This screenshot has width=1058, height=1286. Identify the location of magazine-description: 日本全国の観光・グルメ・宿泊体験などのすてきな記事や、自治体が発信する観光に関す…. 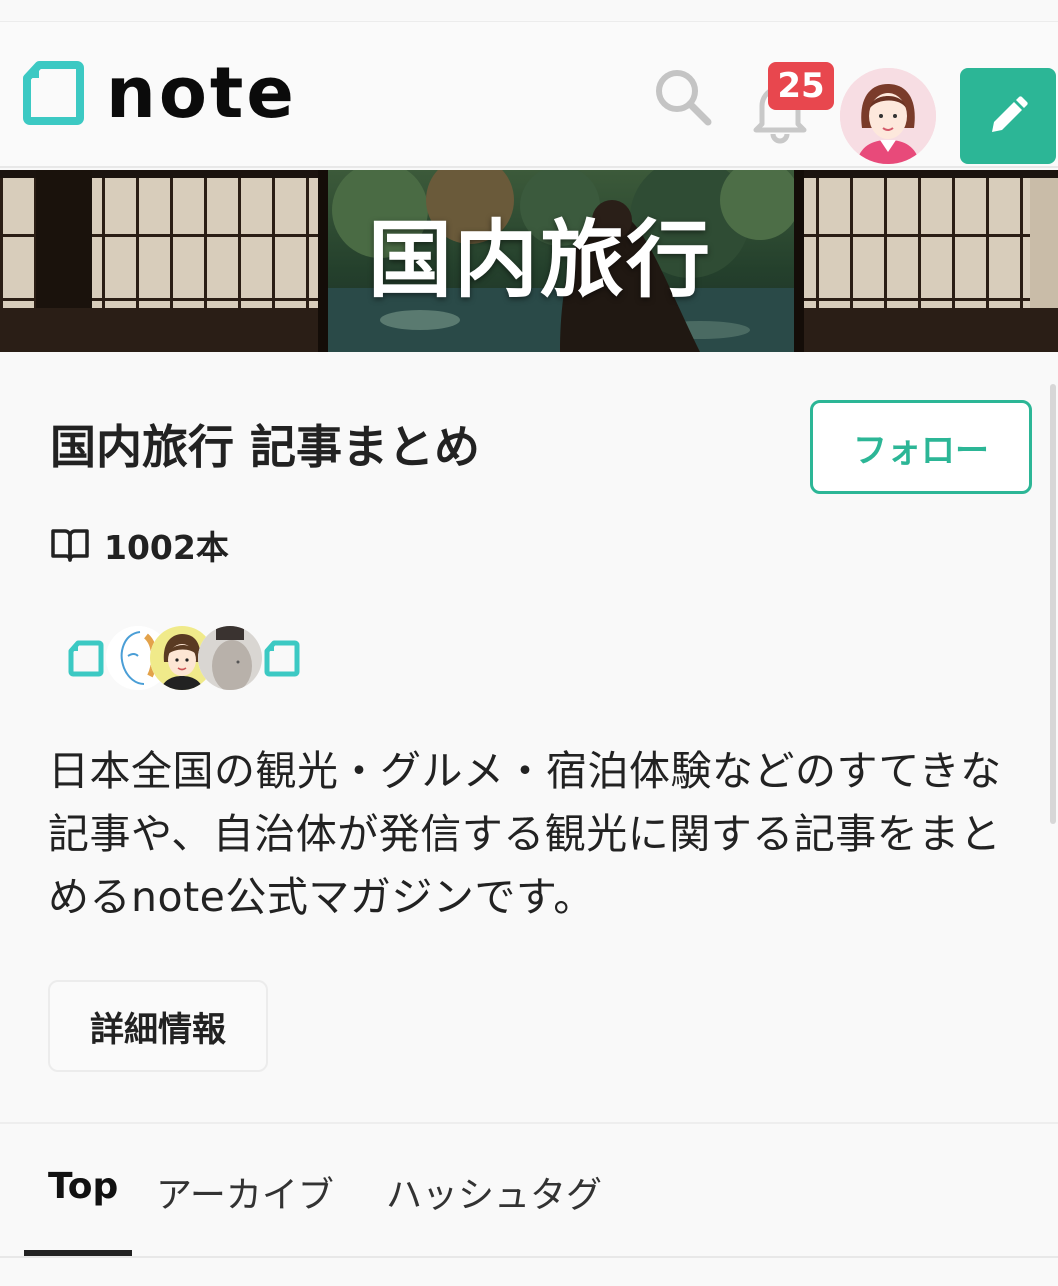
(525, 834).